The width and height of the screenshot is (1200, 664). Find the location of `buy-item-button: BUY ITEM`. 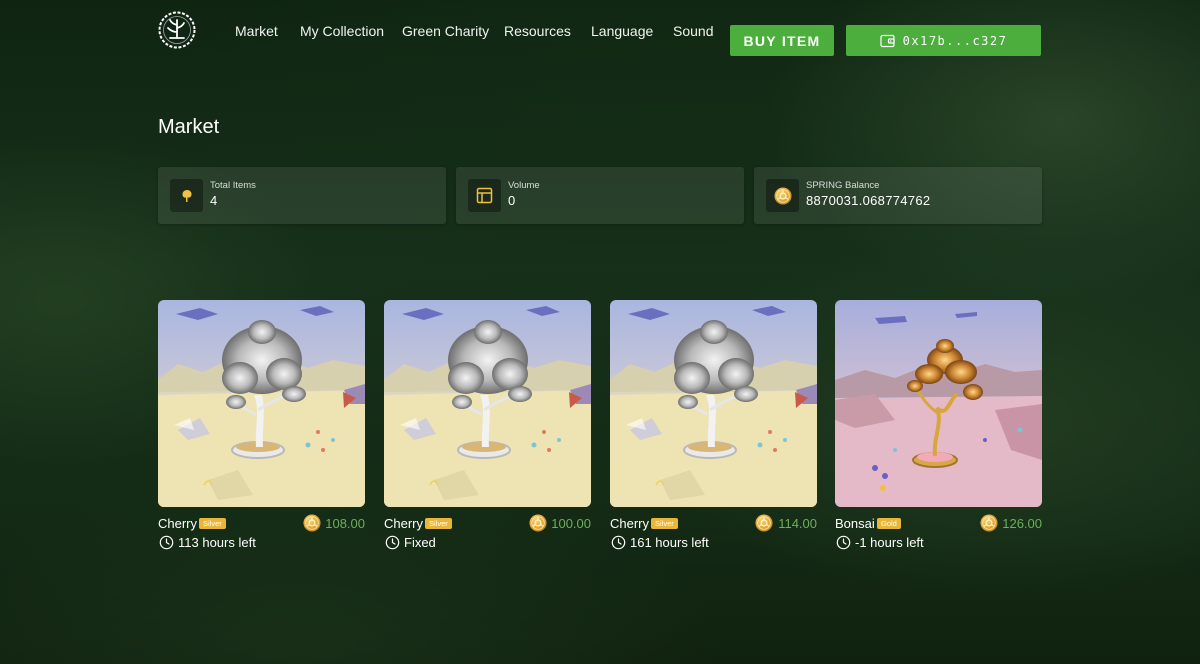

buy-item-button: BUY ITEM is located at coordinates (782, 40).